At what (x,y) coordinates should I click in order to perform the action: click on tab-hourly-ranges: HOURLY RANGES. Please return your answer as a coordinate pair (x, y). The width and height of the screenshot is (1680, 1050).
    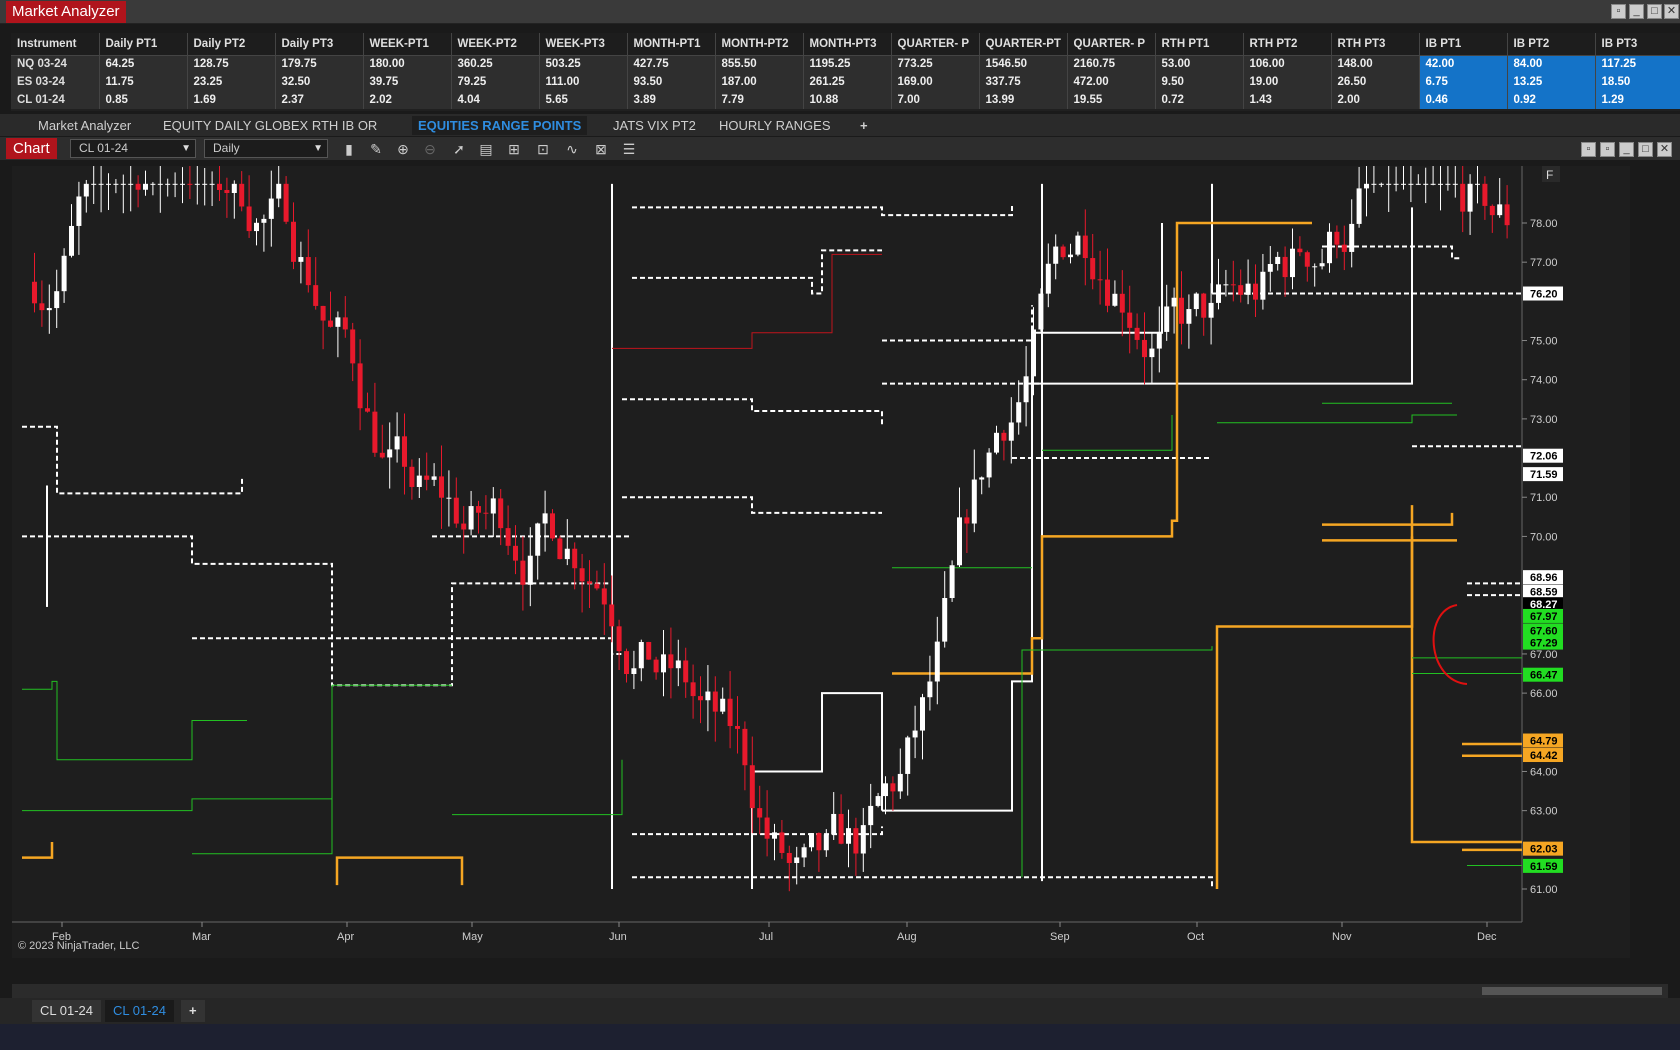
    Looking at the image, I should click on (775, 125).